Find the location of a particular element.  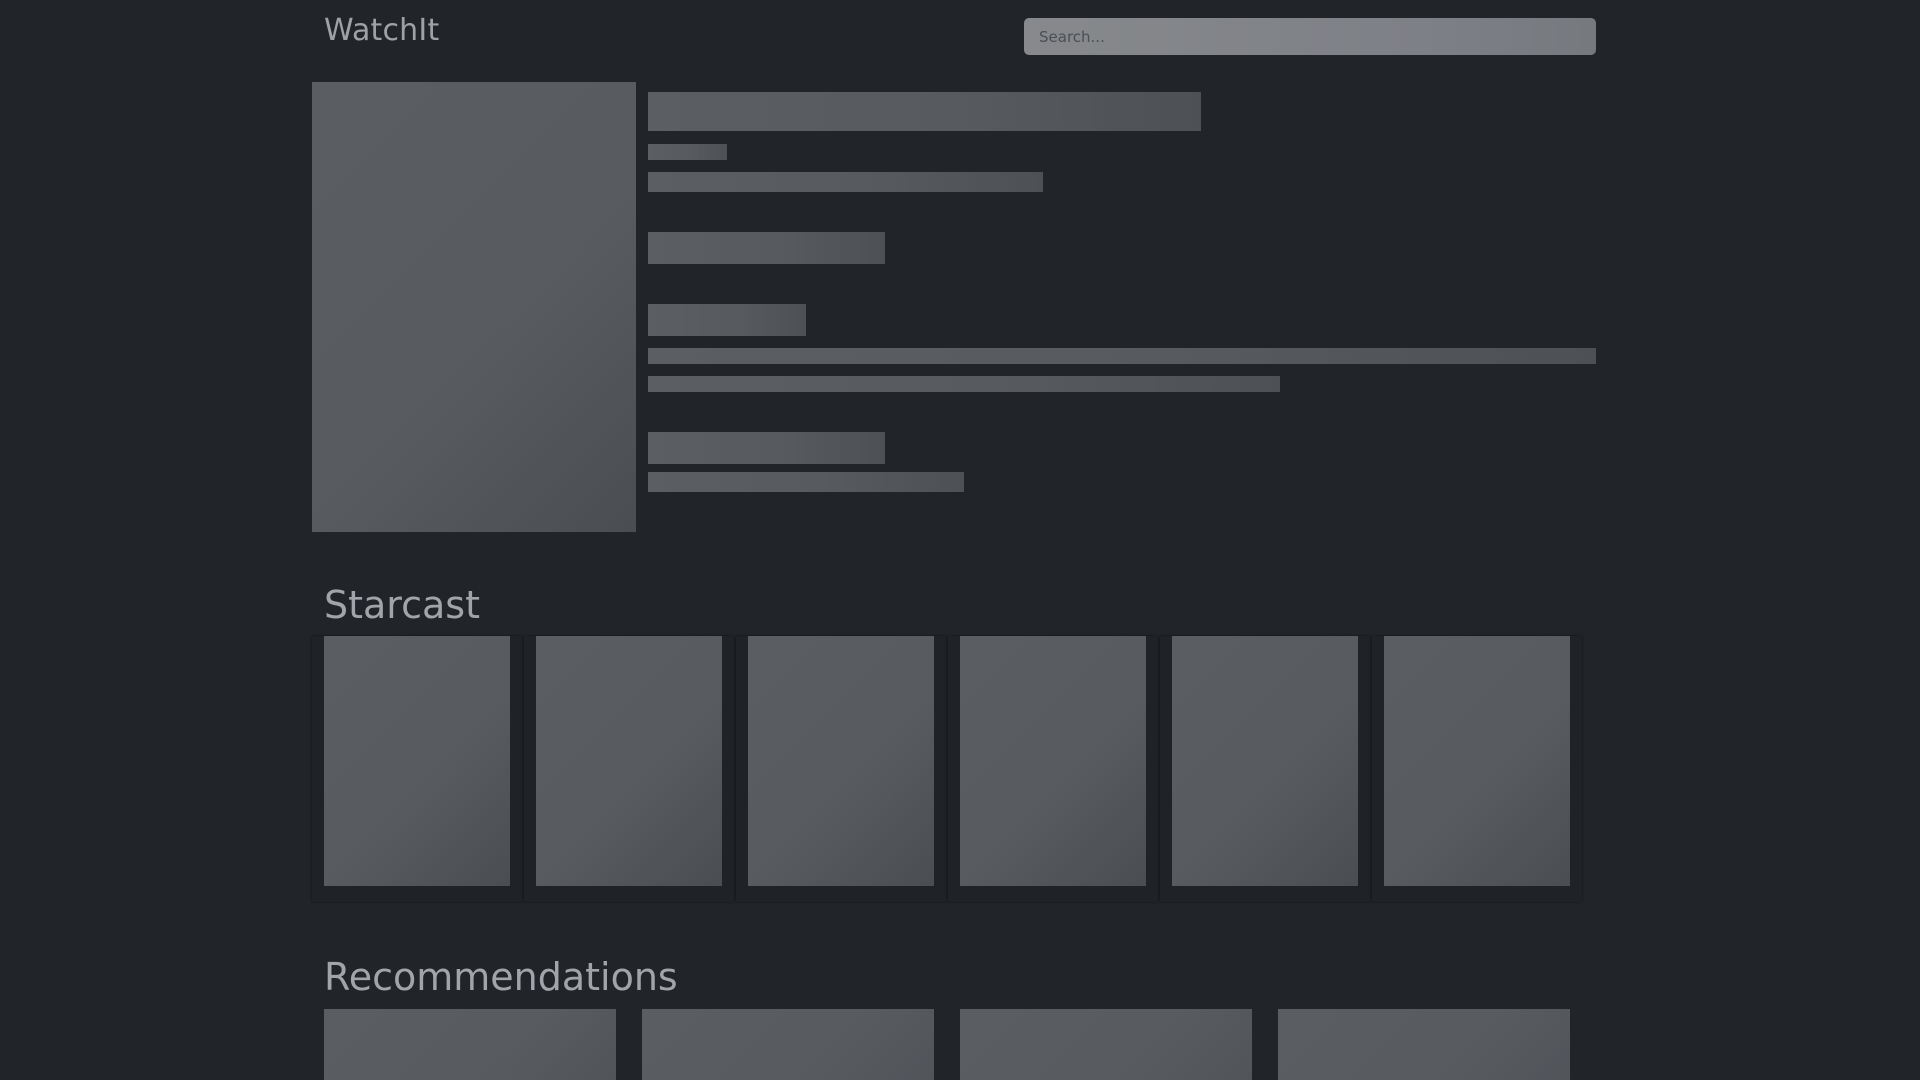

director-name-placeholder is located at coordinates (806, 482).